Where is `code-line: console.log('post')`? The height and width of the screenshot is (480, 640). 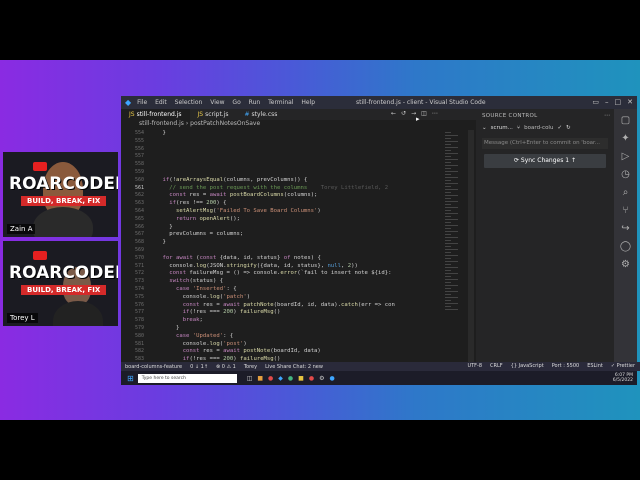 code-line: console.log('post') is located at coordinates (295, 345).